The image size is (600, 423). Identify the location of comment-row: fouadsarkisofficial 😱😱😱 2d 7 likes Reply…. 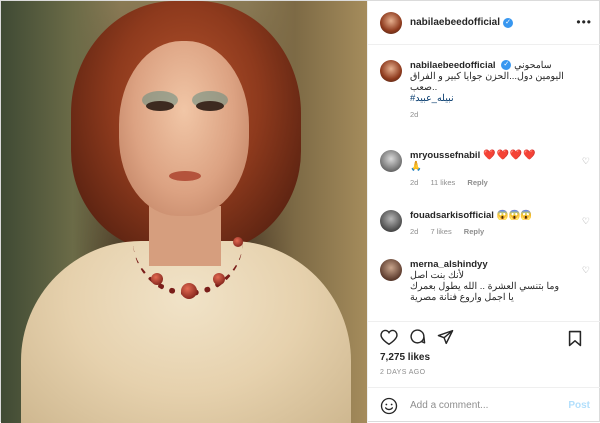
(486, 223).